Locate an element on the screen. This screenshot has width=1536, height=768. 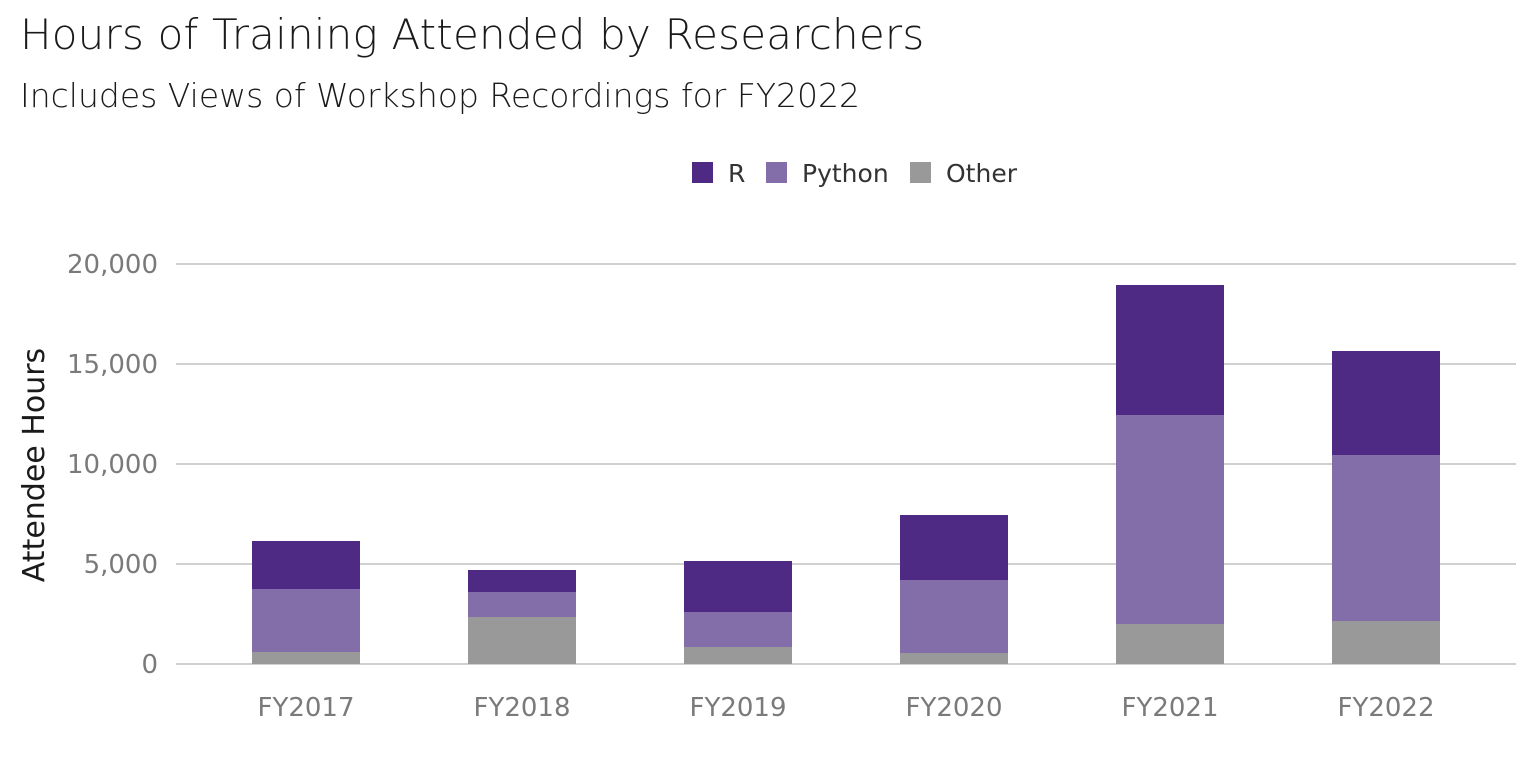
bar-other-fy2018 is located at coordinates (522, 640).